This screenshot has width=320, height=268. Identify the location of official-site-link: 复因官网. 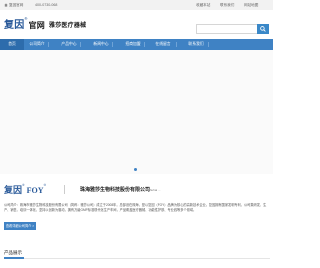
(16, 5).